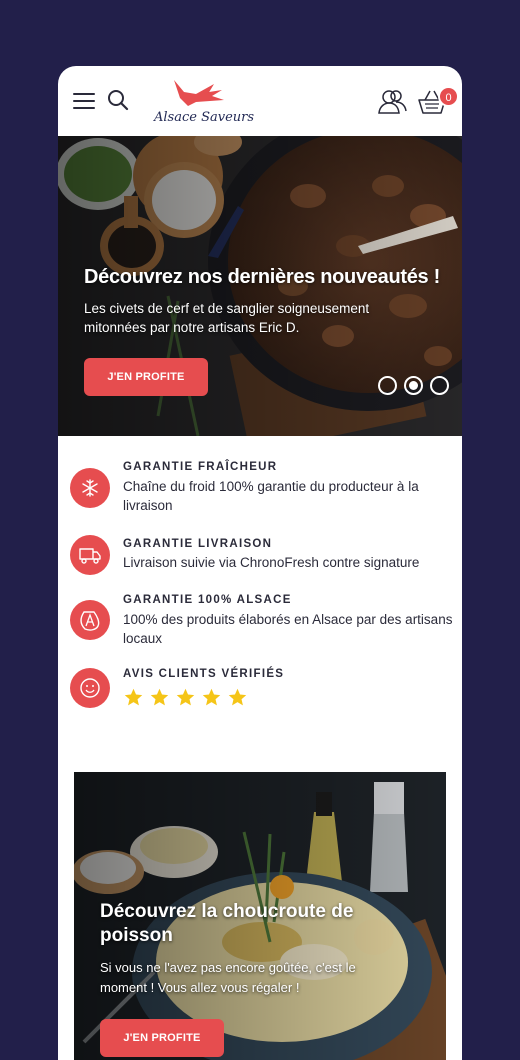 This screenshot has height=1060, width=520. Describe the element at coordinates (413, 385) in the screenshot. I see `carousel-dot-active` at that location.